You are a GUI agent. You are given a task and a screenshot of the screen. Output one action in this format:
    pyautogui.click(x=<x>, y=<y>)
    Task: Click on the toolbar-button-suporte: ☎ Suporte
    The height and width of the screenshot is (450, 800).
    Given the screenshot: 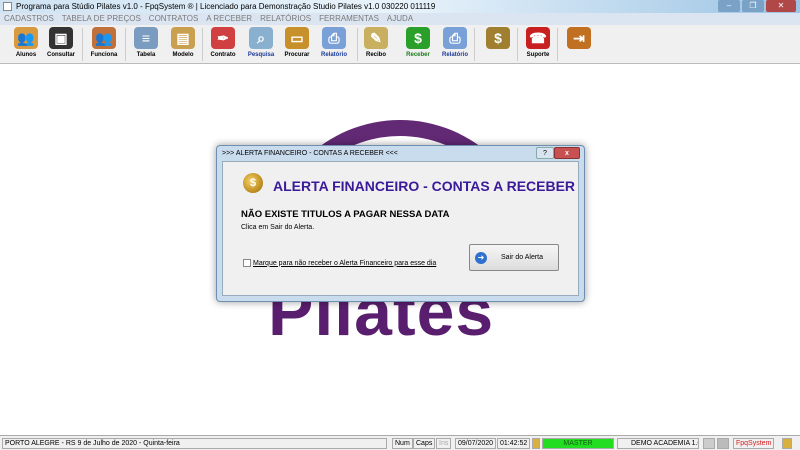 What is the action you would take?
    pyautogui.click(x=538, y=44)
    